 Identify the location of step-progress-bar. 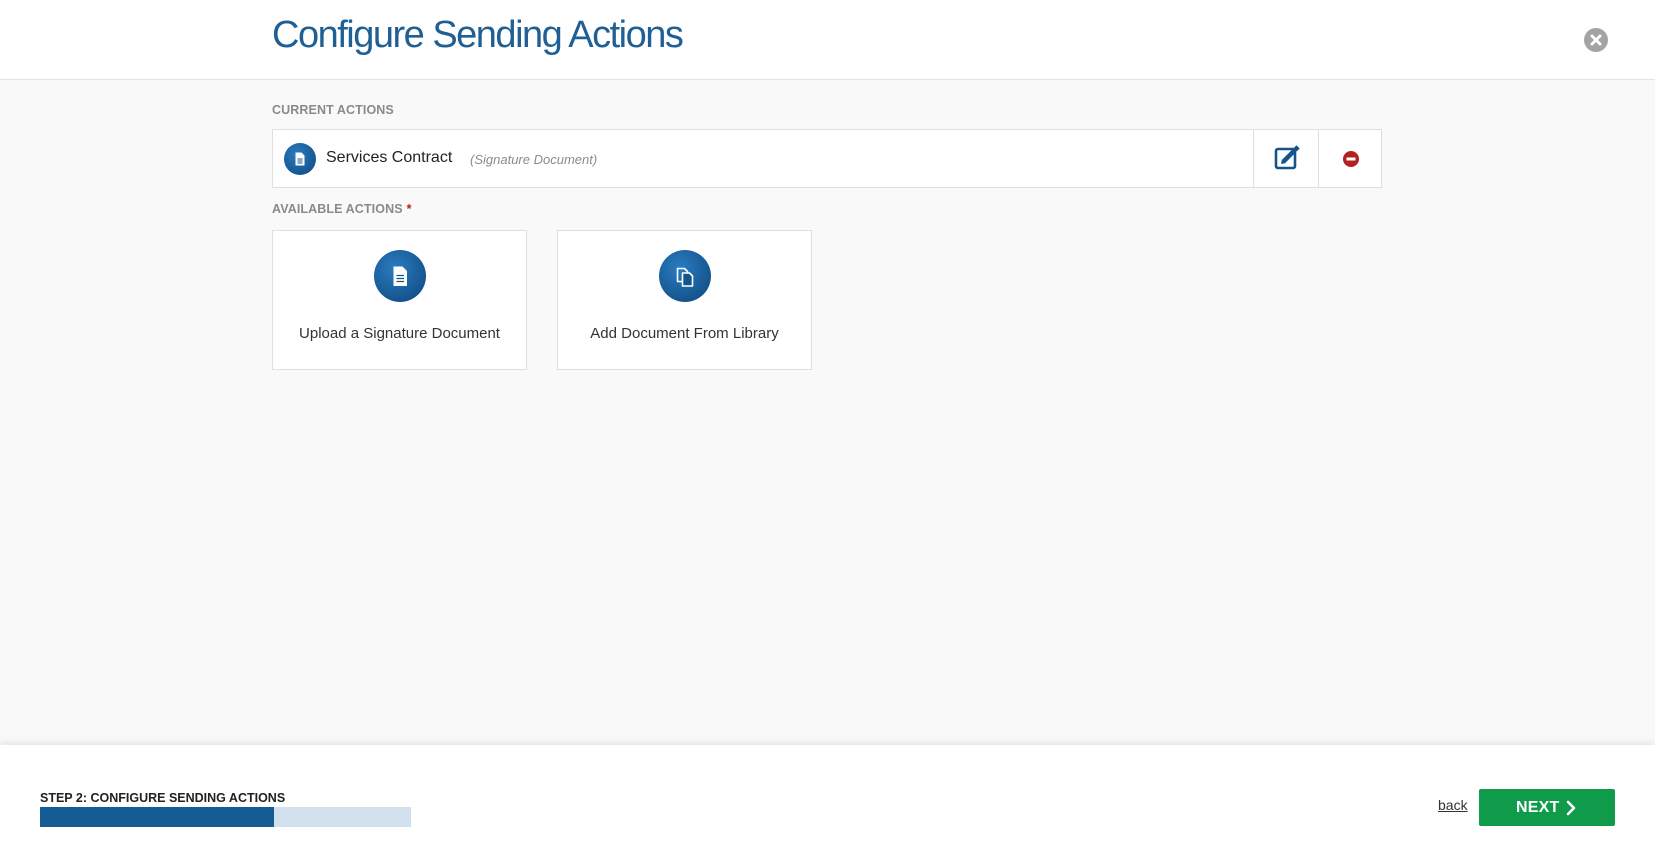
(225, 817).